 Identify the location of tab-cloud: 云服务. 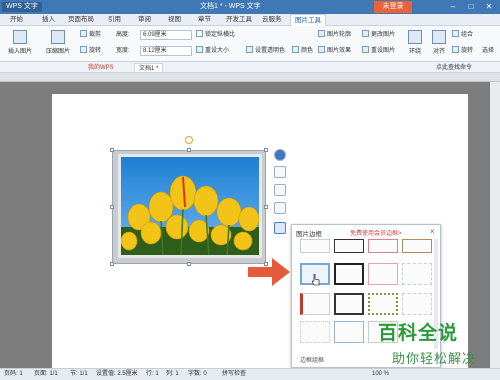
(272, 20).